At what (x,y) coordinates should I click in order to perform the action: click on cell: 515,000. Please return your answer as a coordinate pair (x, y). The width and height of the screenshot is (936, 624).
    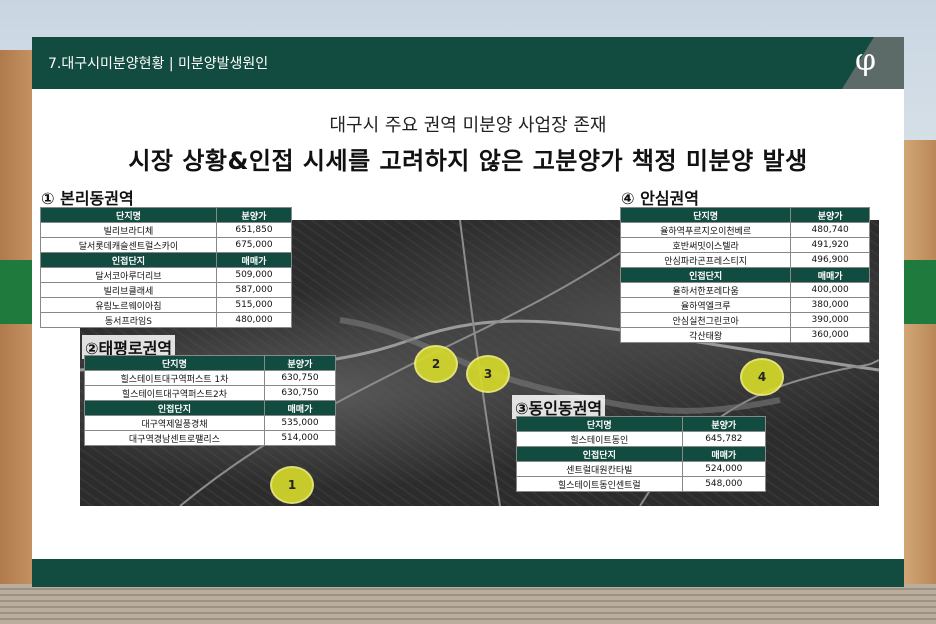
    Looking at the image, I should click on (254, 305).